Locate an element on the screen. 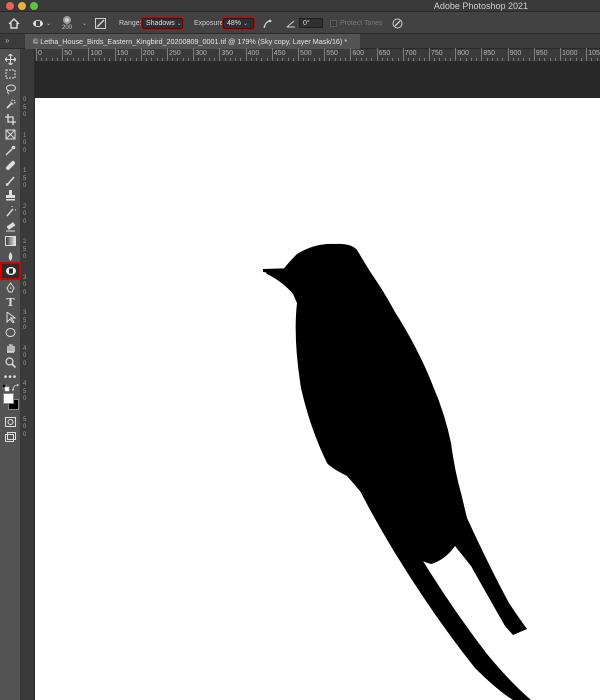 The height and width of the screenshot is (700, 600). crop-tool is located at coordinates (10, 119).